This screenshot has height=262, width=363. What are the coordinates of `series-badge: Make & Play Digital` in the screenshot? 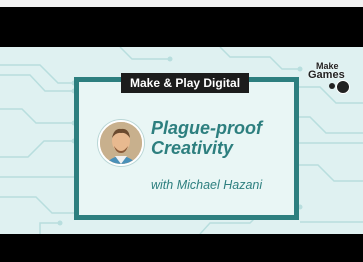 It's located at (185, 83).